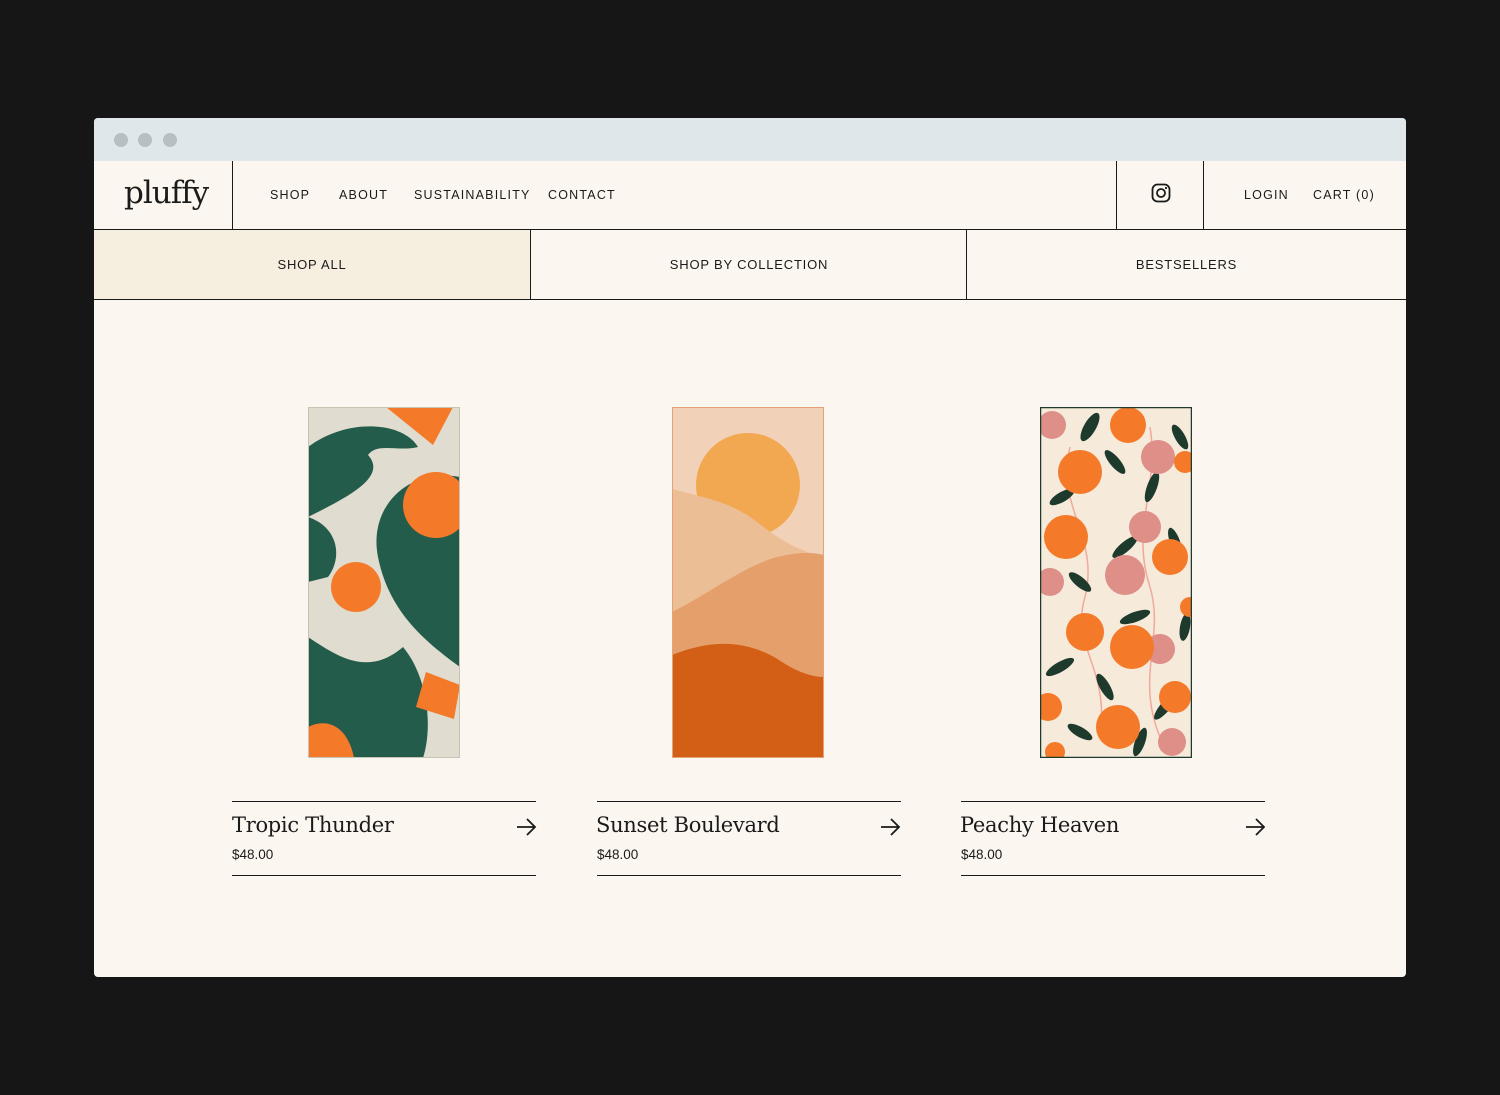  Describe the element at coordinates (1039, 825) in the screenshot. I see `product-name: Peachy Heaven` at that location.